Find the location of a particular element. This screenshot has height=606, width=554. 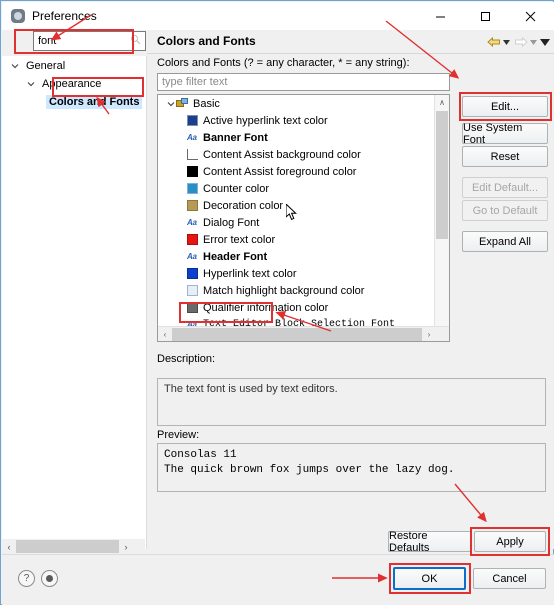

use-system-font-button: Use System Font is located at coordinates (505, 134).